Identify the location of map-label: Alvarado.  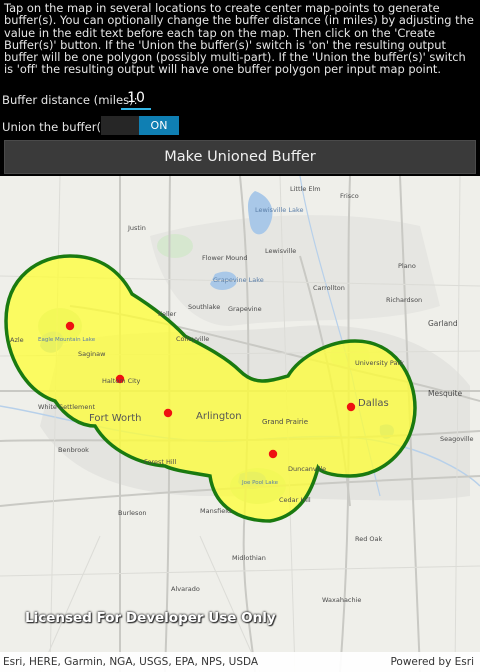
(185, 589).